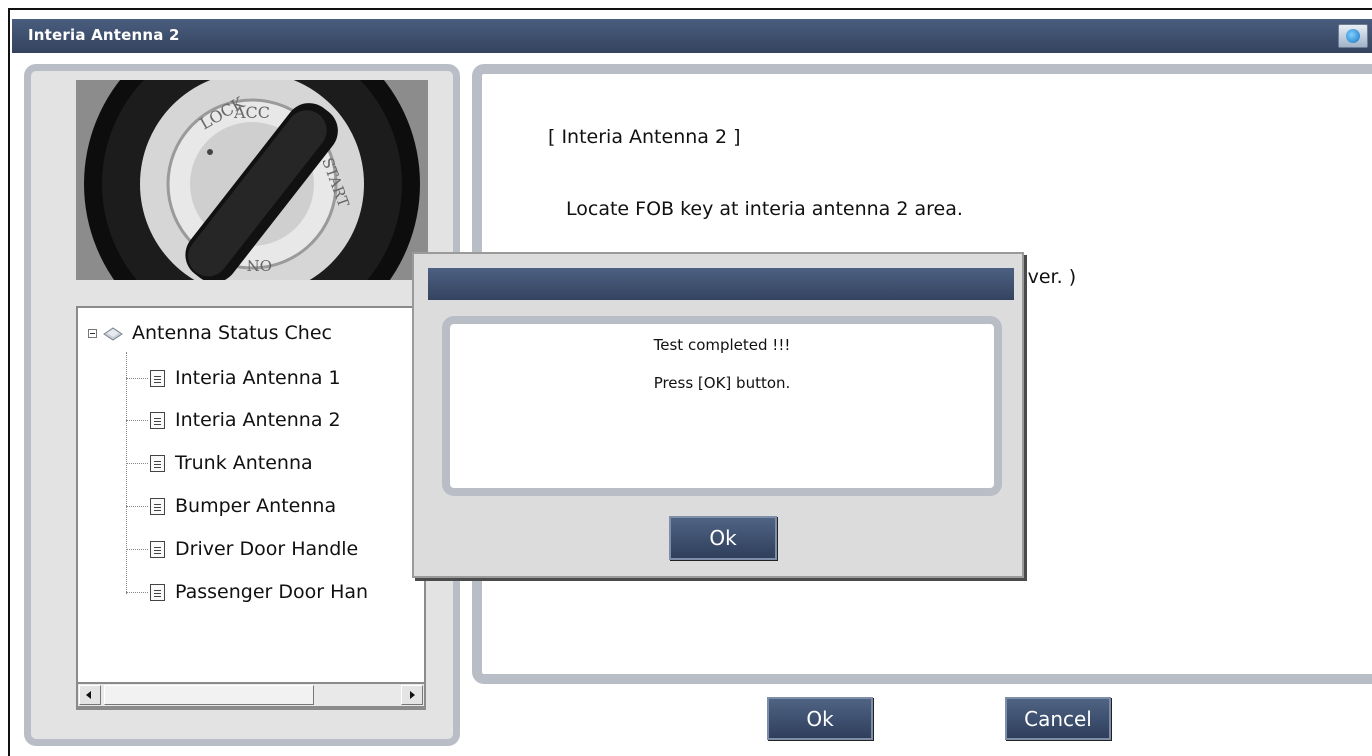 This screenshot has width=1372, height=756. I want to click on dialog-message-line2: Press [OK] button., so click(722, 383).